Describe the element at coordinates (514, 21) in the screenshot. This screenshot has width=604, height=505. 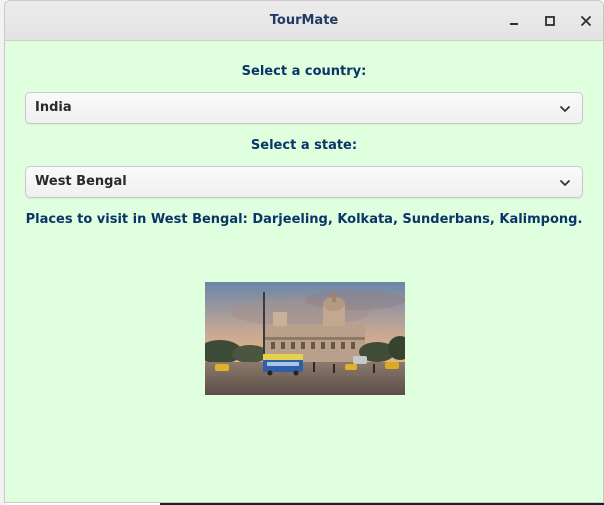
I see `minimize-button` at that location.